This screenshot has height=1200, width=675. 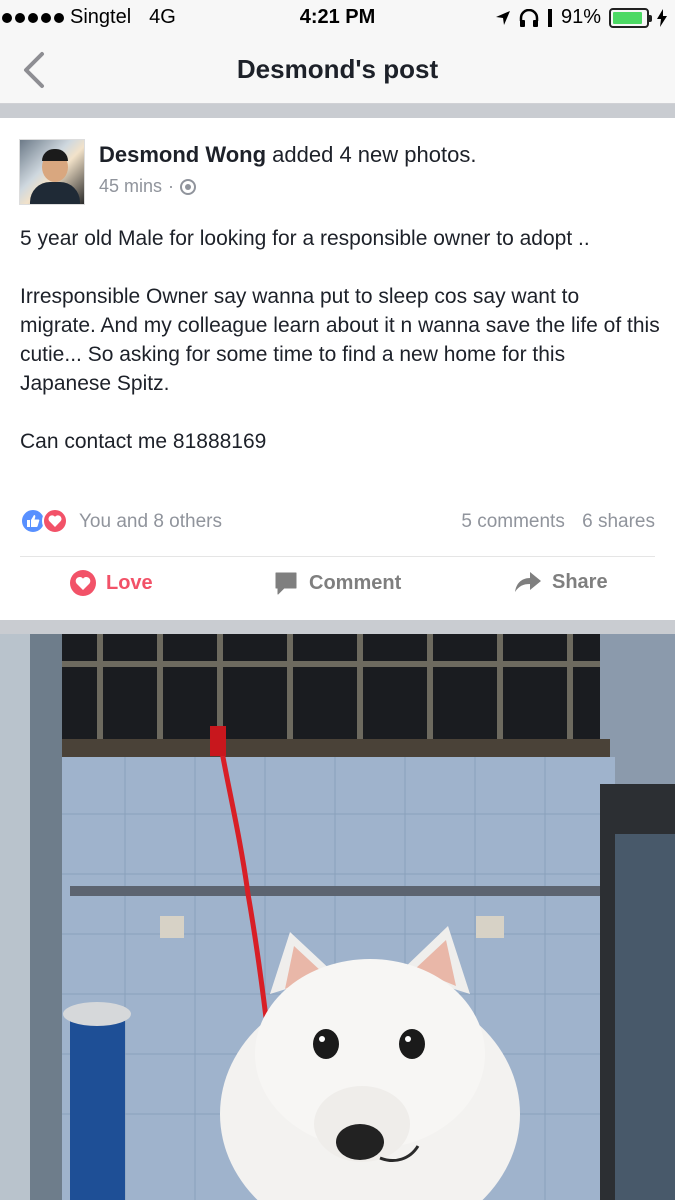 What do you see at coordinates (188, 186) in the screenshot?
I see `globe-icon` at bounding box center [188, 186].